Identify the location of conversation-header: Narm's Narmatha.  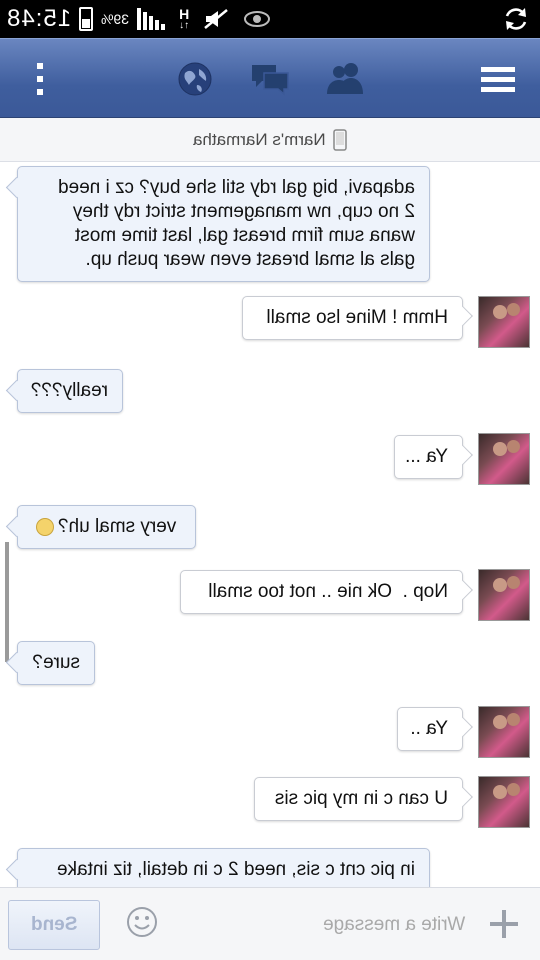
(270, 140).